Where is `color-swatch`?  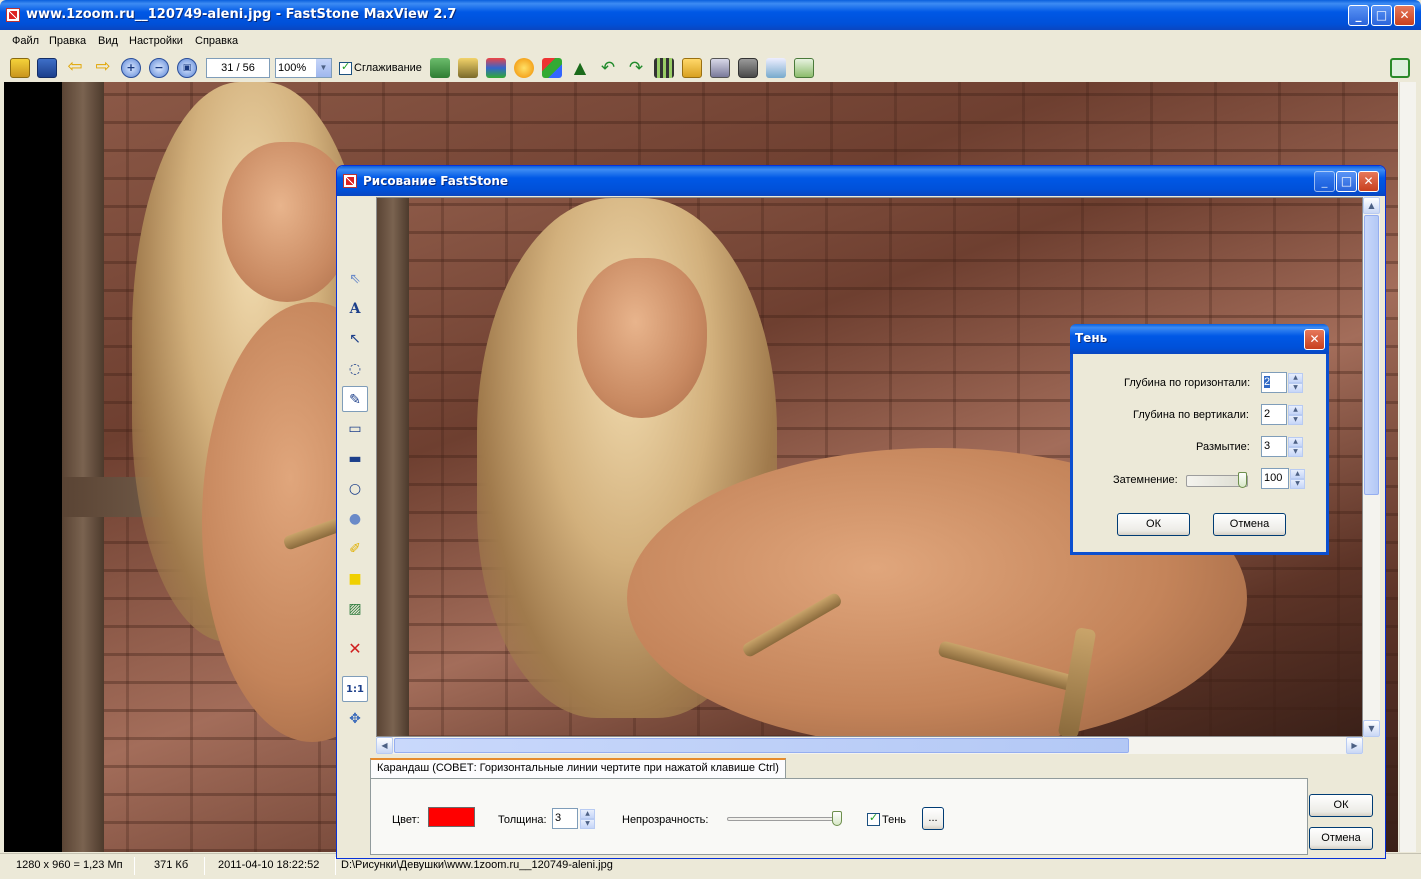
color-swatch is located at coordinates (451, 817).